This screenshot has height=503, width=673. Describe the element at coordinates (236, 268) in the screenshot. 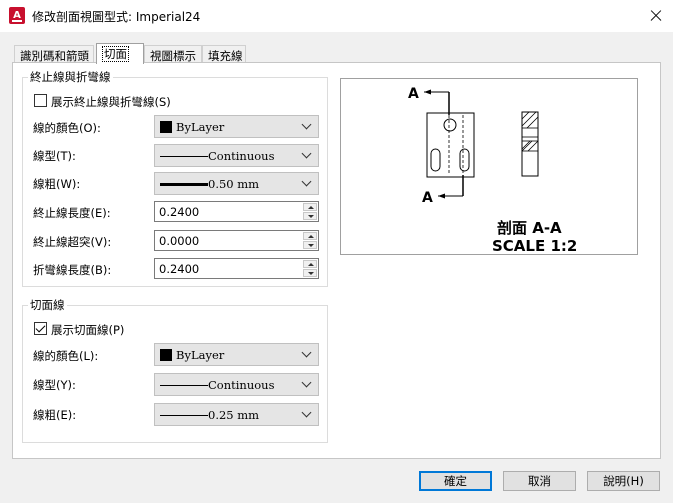

I see `bend-line-length-input: 0.2400` at that location.